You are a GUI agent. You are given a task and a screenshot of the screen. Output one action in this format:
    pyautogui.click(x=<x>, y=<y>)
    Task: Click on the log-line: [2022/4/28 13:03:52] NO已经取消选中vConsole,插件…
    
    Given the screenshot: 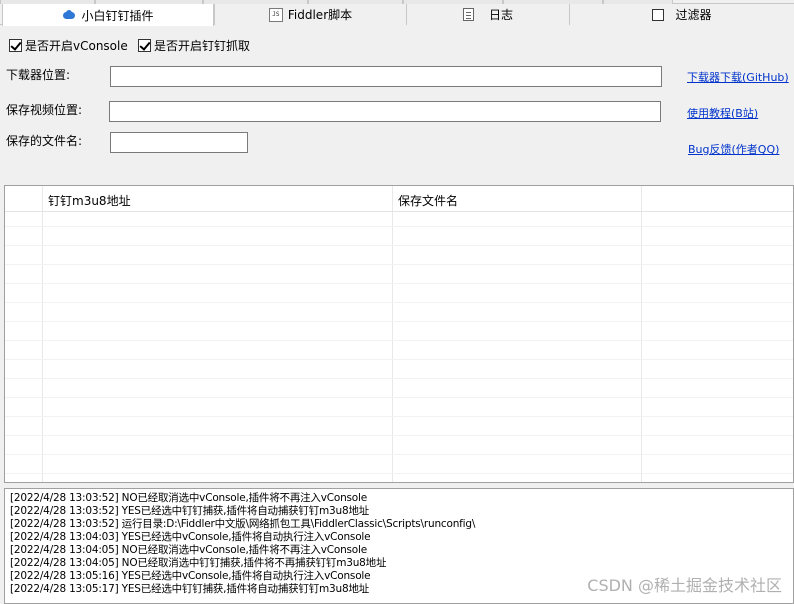 What is the action you would take?
    pyautogui.click(x=189, y=498)
    